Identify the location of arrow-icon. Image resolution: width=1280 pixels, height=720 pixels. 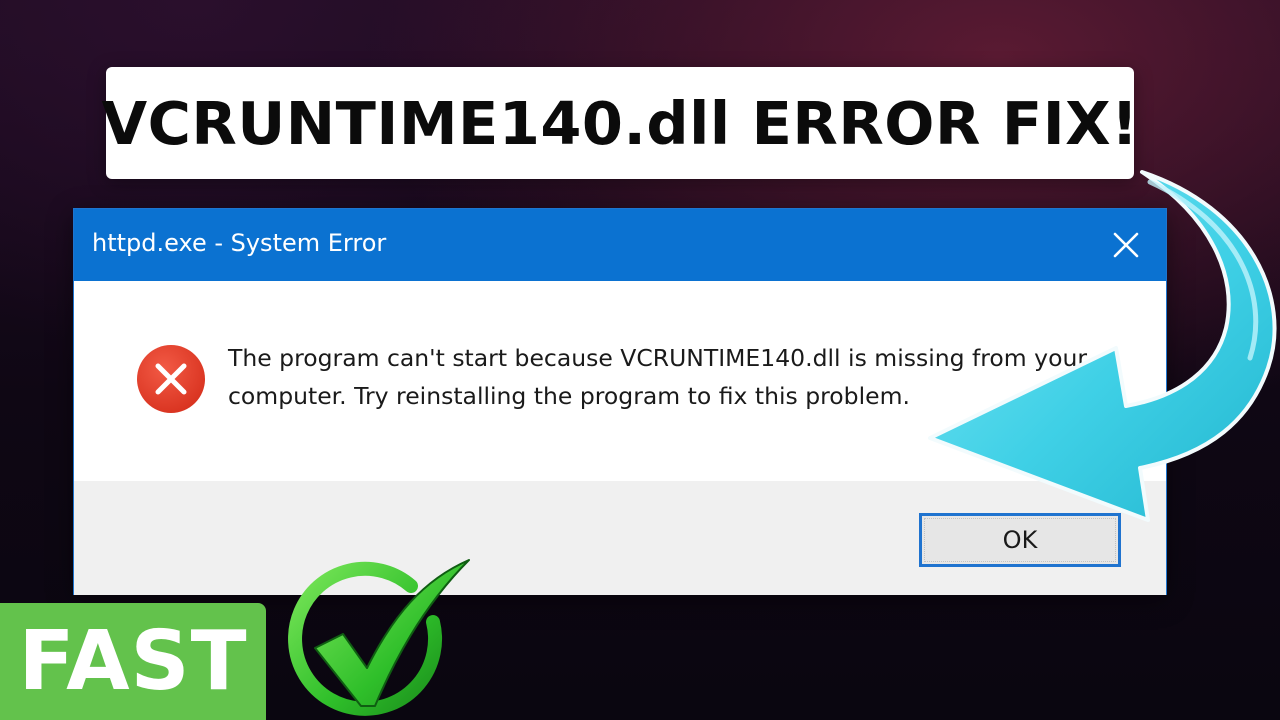
(1102, 346).